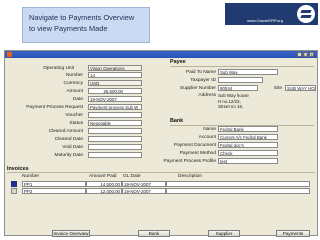 Image resolution: width=320 pixels, height=240 pixels. Describe the element at coordinates (194, 145) in the screenshot. I see `payment-document-label: Payment Document` at that location.